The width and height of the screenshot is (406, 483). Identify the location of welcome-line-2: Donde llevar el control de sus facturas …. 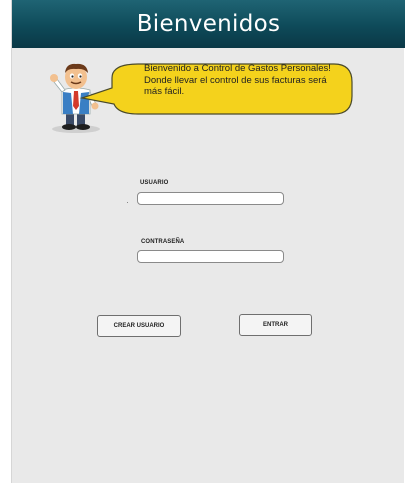
(235, 80).